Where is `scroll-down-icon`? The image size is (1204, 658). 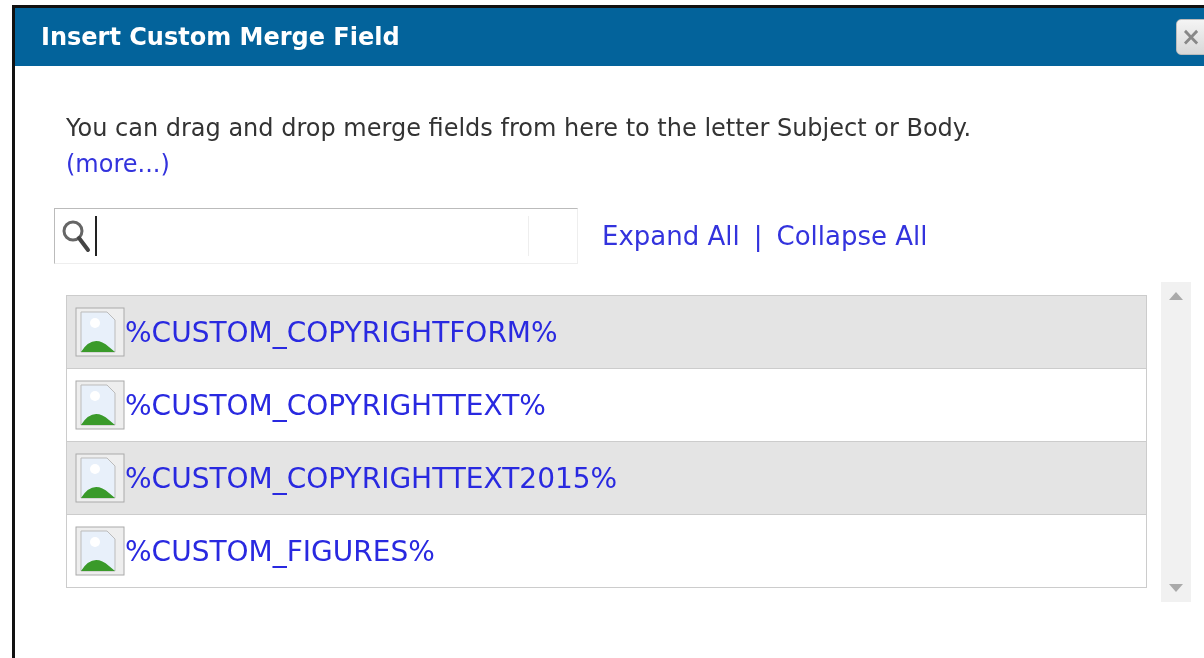 scroll-down-icon is located at coordinates (1176, 588).